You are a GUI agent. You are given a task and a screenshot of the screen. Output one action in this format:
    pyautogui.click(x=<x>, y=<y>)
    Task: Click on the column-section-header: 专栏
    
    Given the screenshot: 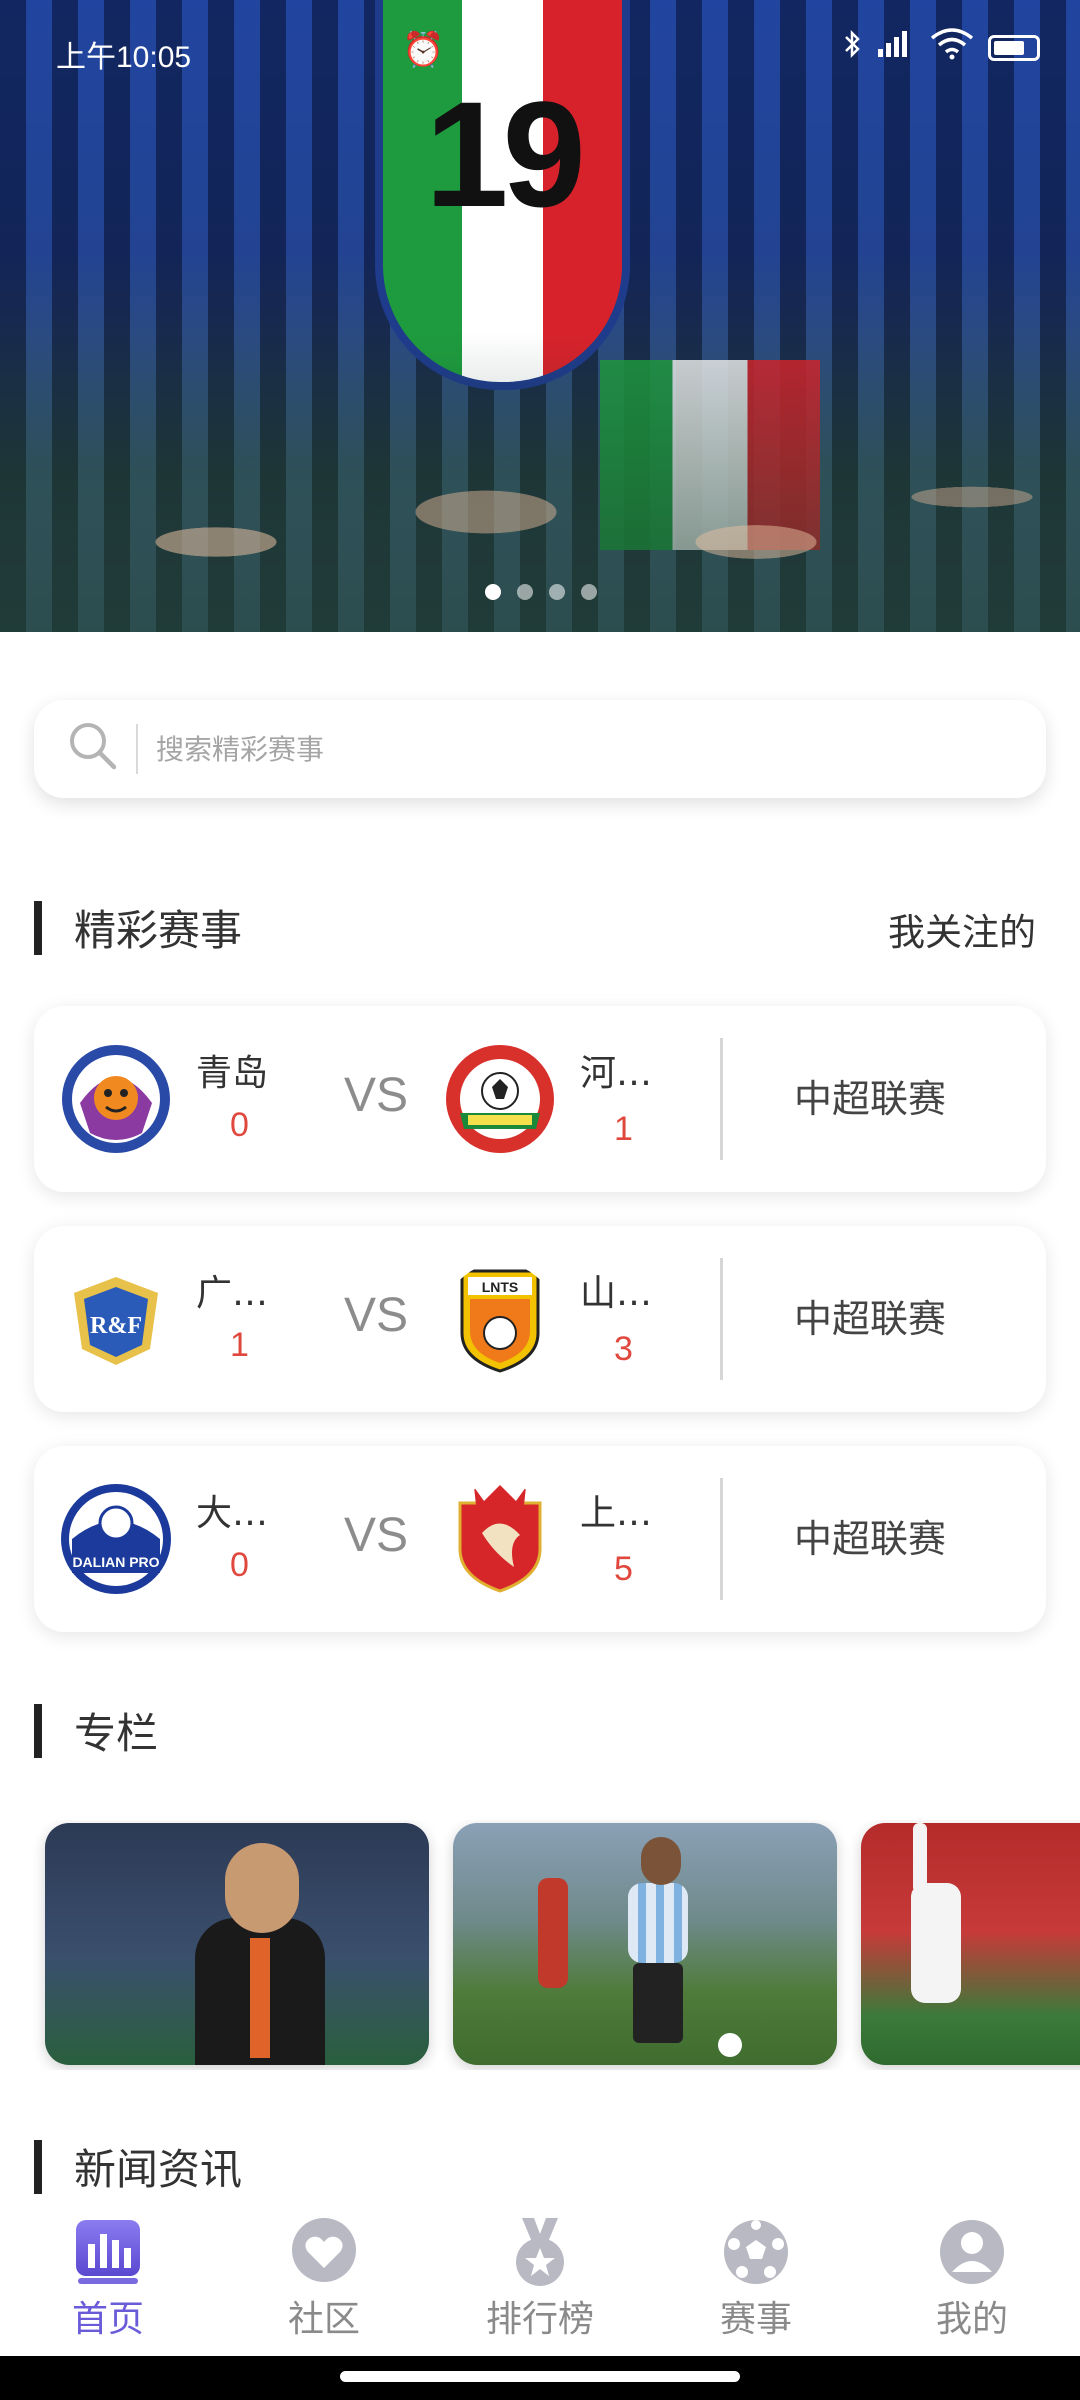 What is the action you would take?
    pyautogui.click(x=96, y=1730)
    